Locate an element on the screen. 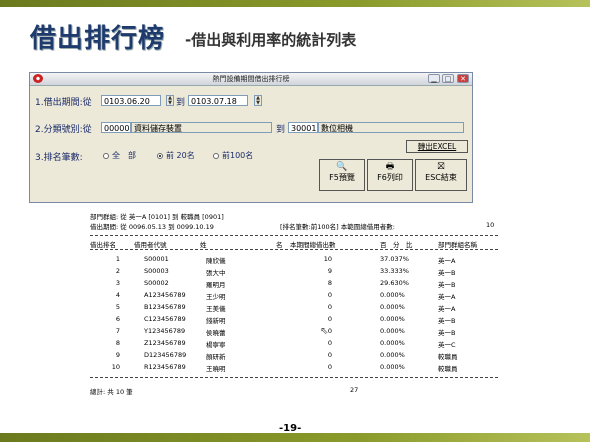 Image resolution: width=590 pixels, height=442 pixels. close-icon: ✕ is located at coordinates (463, 78).